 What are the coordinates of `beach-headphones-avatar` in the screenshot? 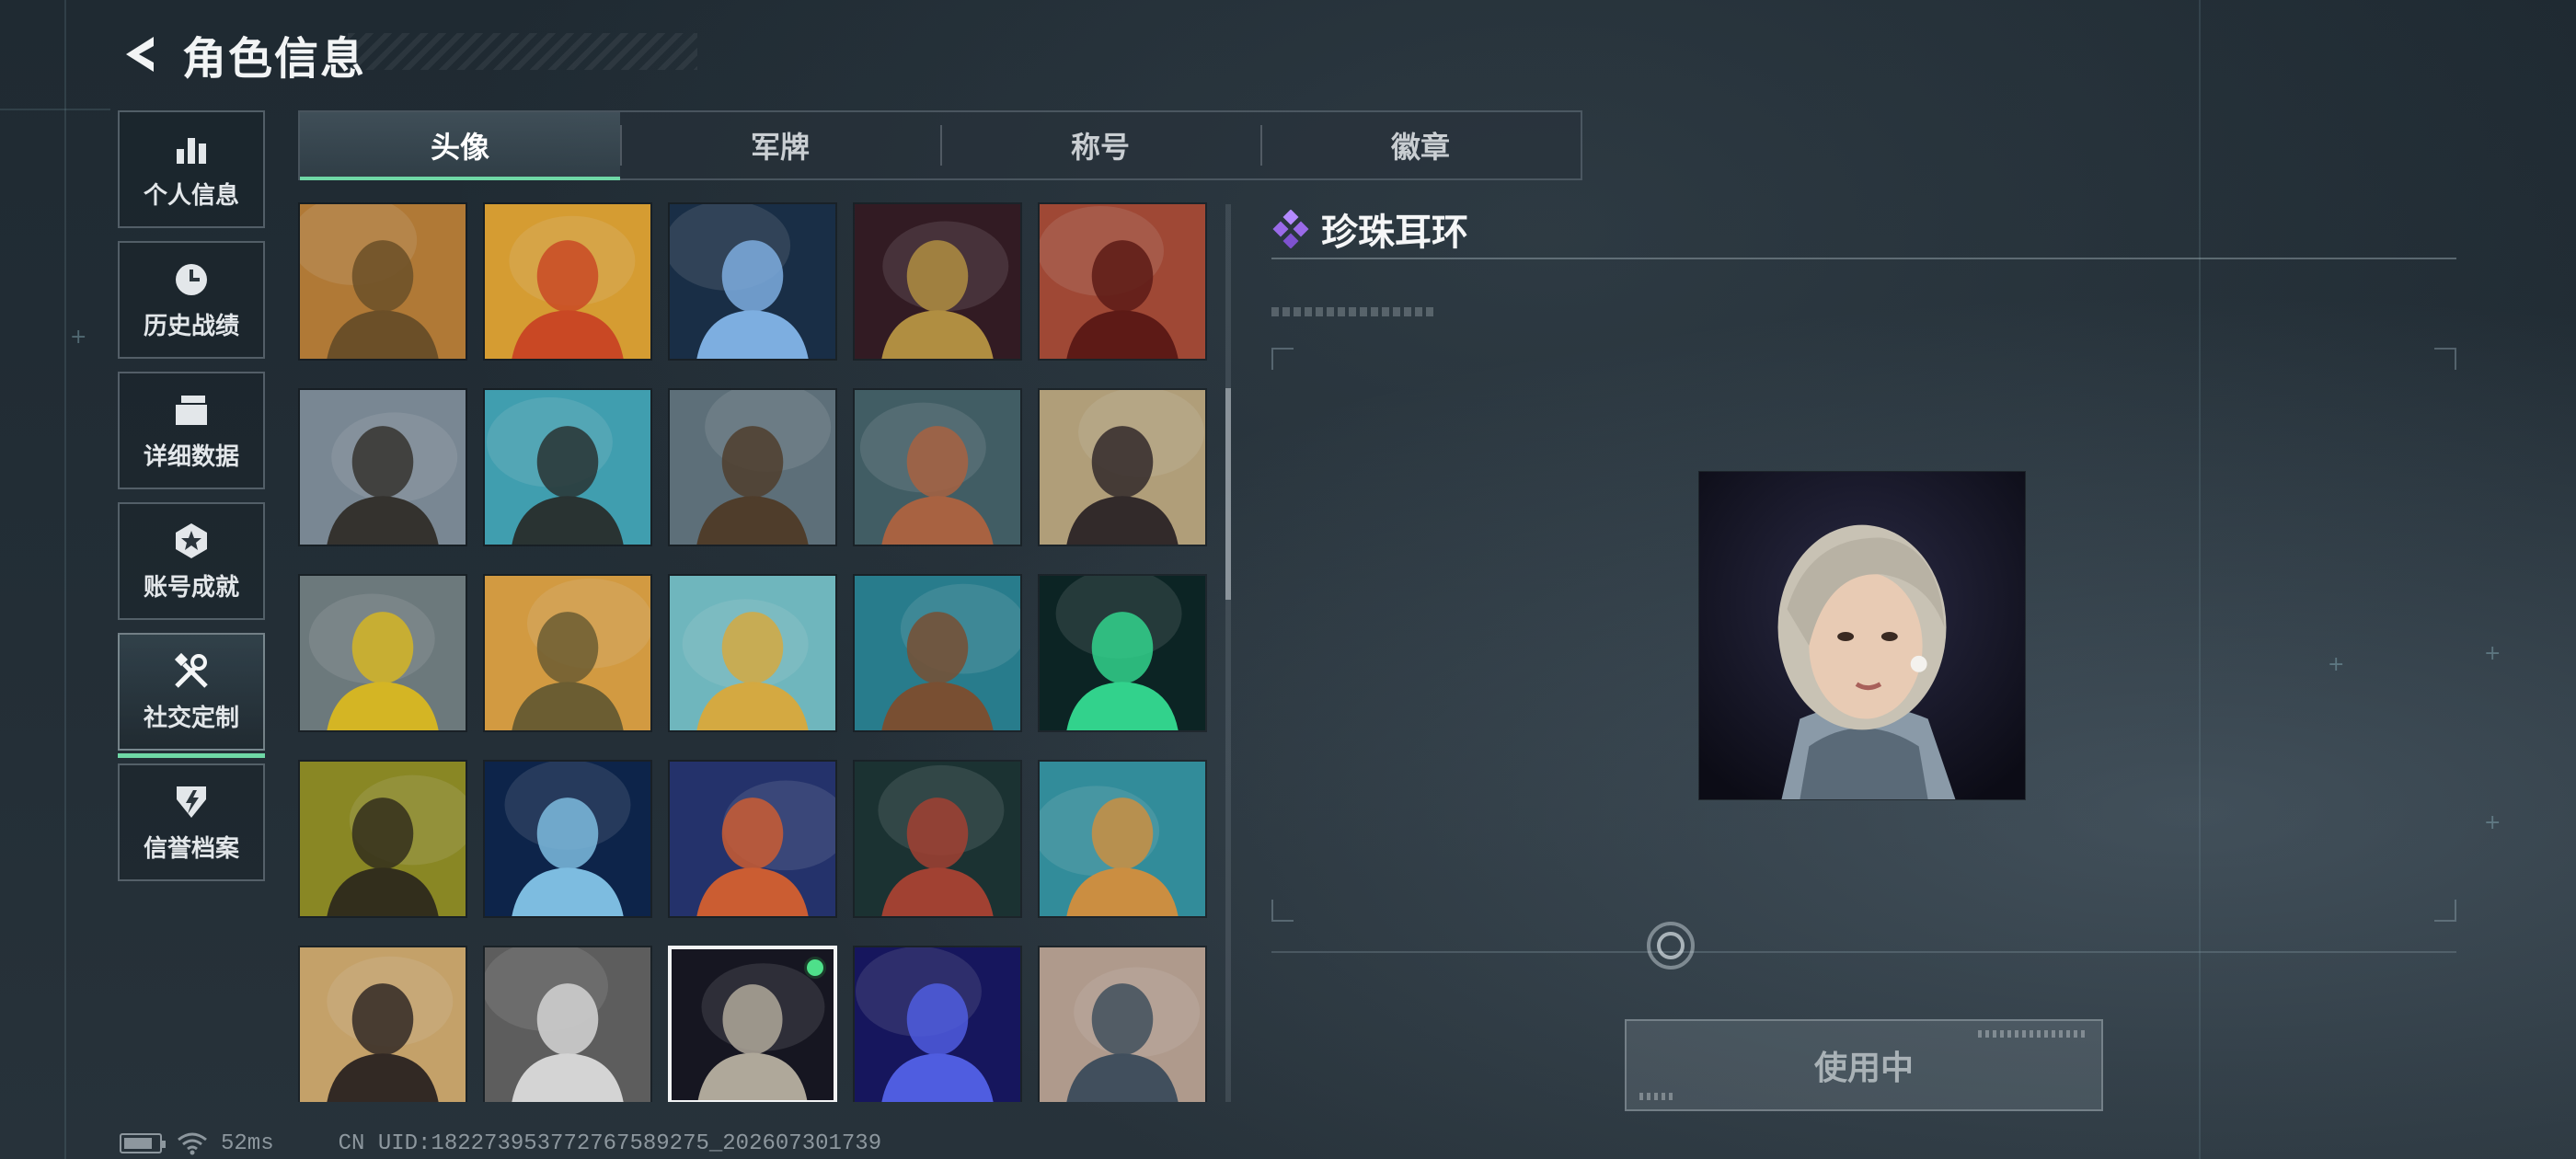 It's located at (567, 467).